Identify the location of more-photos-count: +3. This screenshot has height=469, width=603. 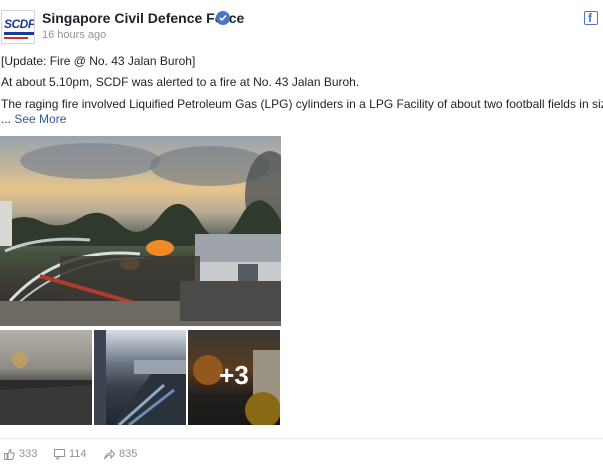
(234, 375).